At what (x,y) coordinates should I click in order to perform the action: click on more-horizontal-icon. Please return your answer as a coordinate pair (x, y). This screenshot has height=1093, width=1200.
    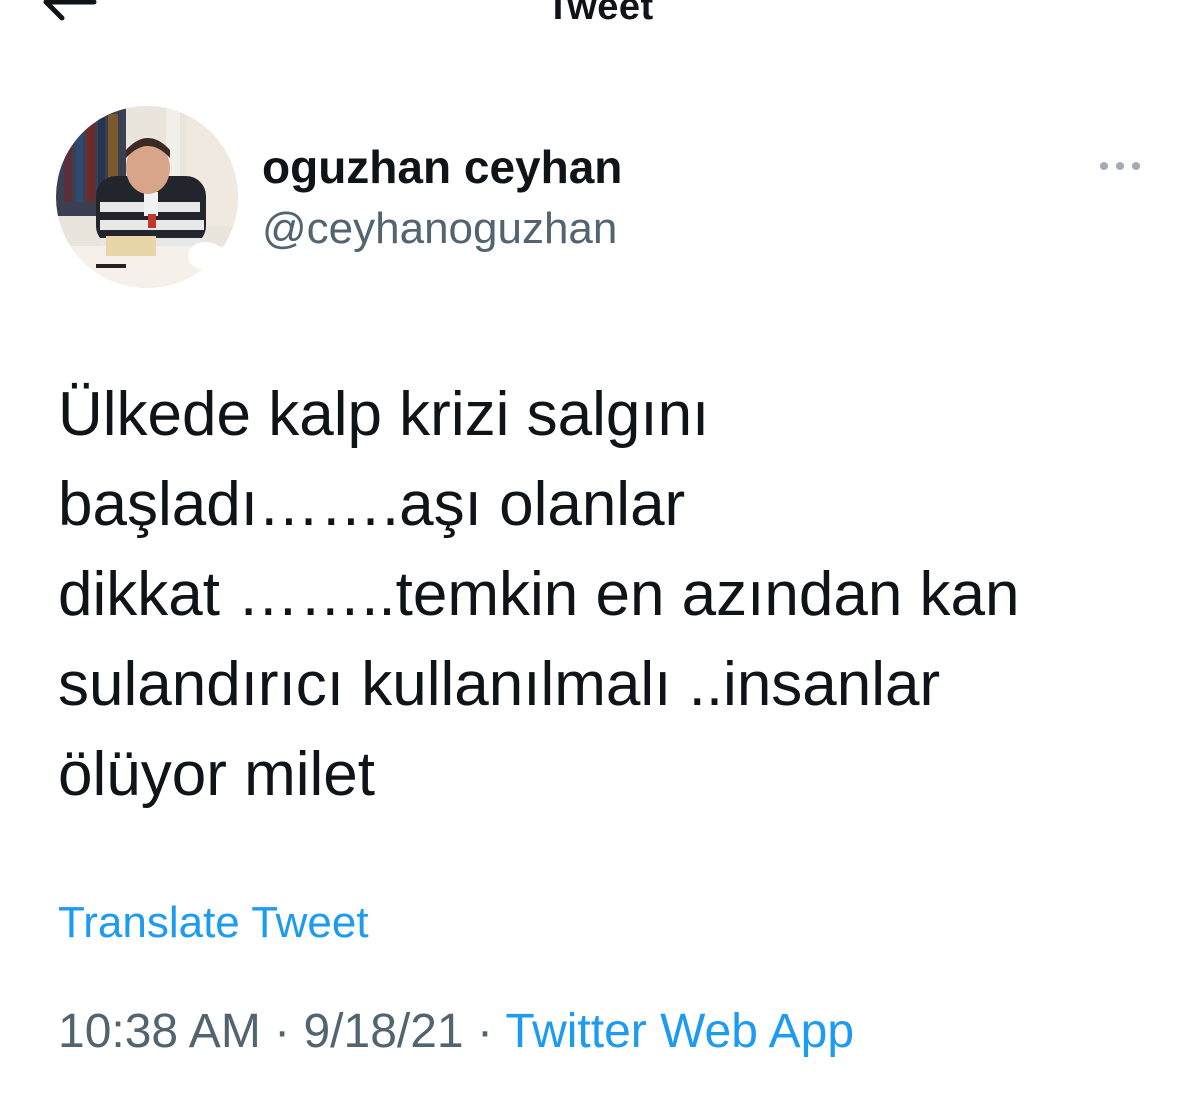
    Looking at the image, I should click on (1120, 166).